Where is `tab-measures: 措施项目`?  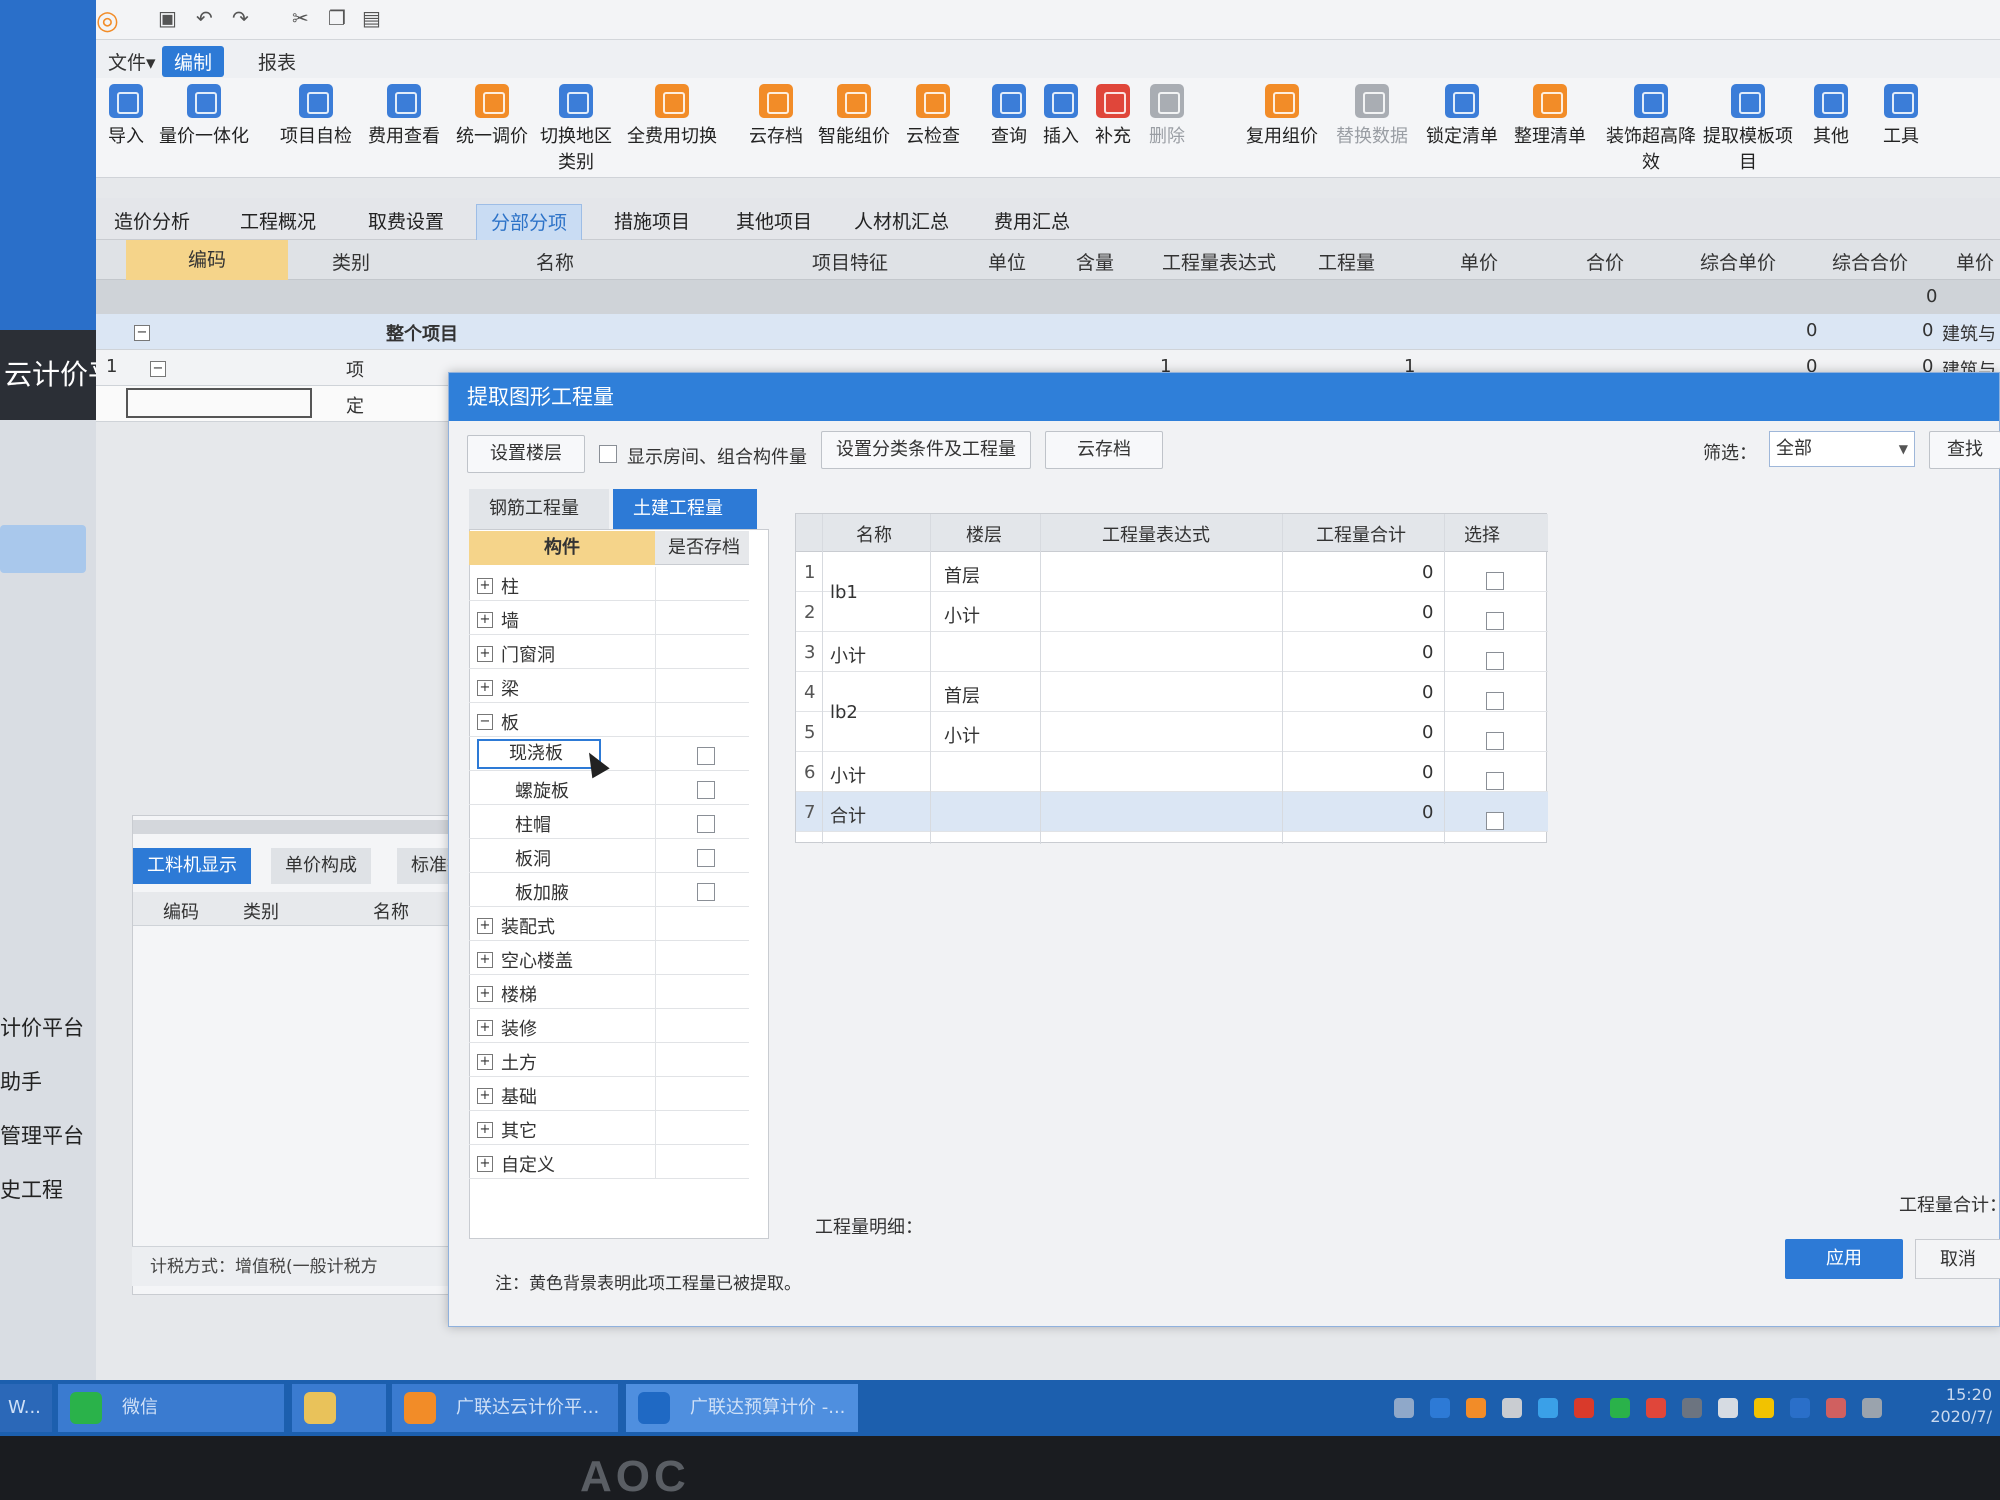
tab-measures: 措施项目 is located at coordinates (652, 222).